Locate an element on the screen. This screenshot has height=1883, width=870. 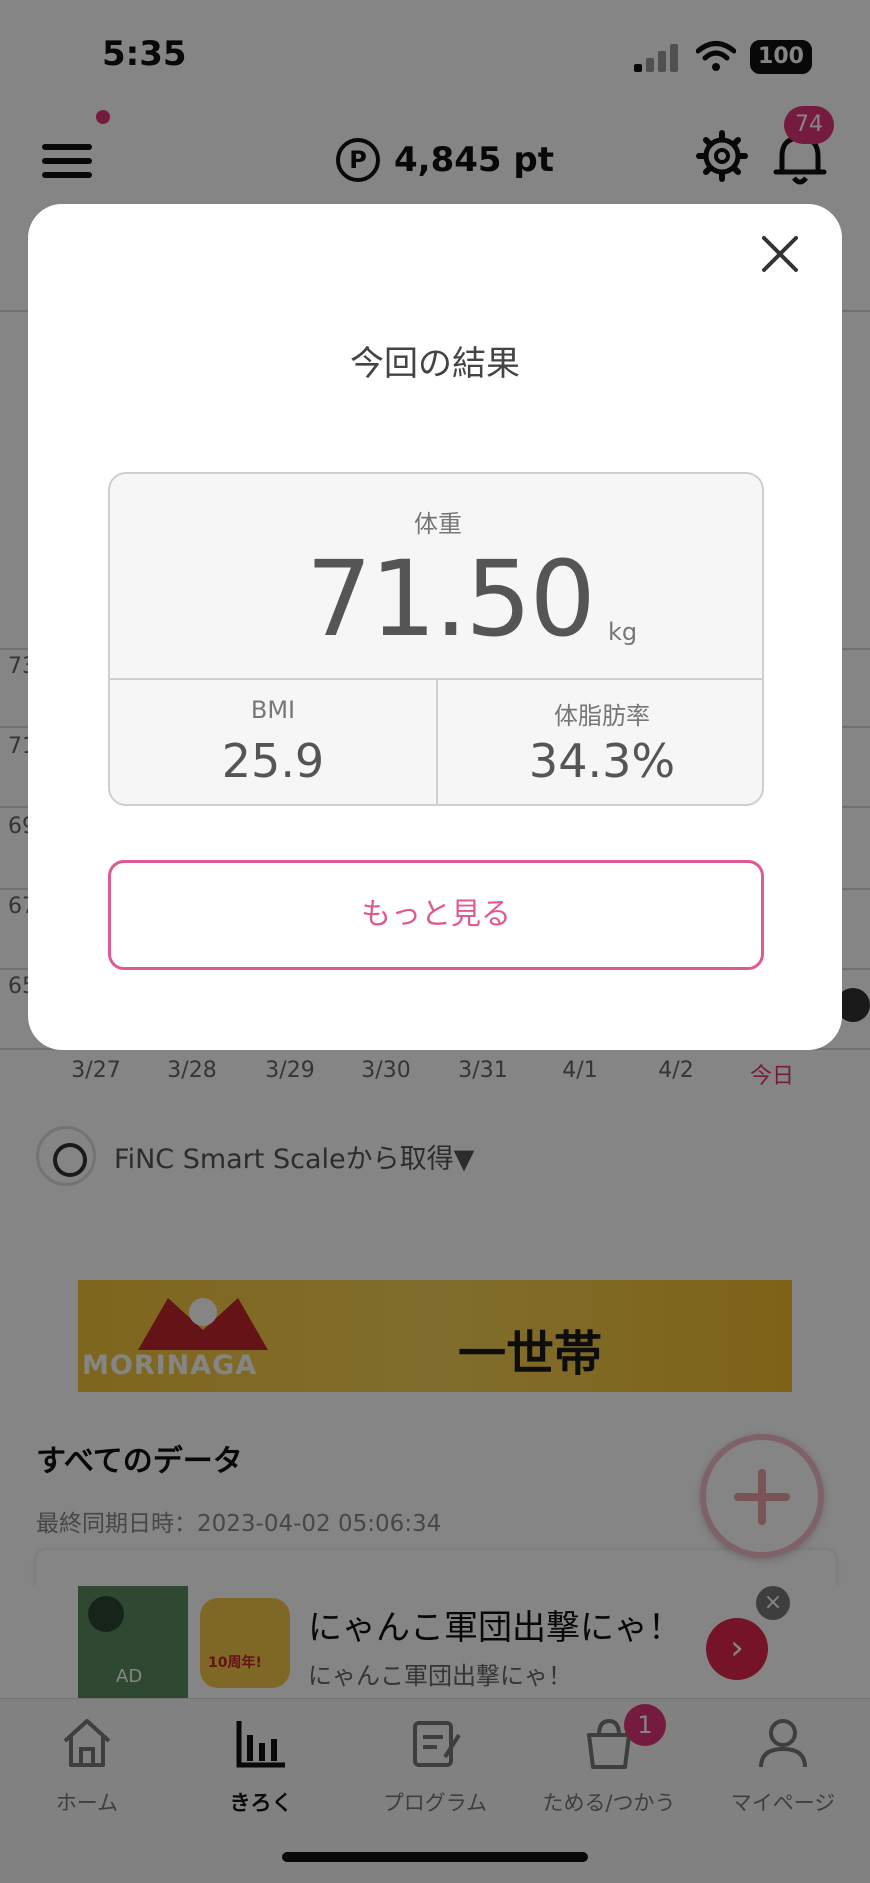
see-more-button: もっと見る is located at coordinates (436, 915).